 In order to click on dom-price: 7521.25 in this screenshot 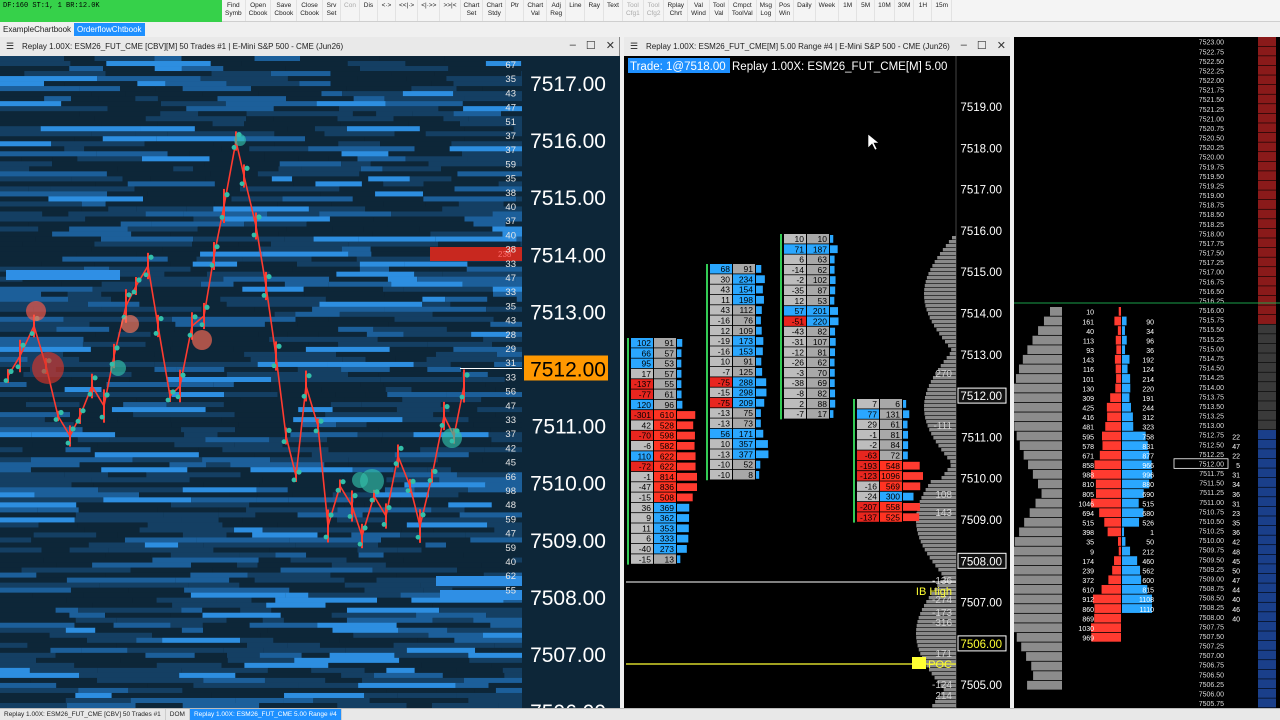, I will do `click(1211, 110)`.